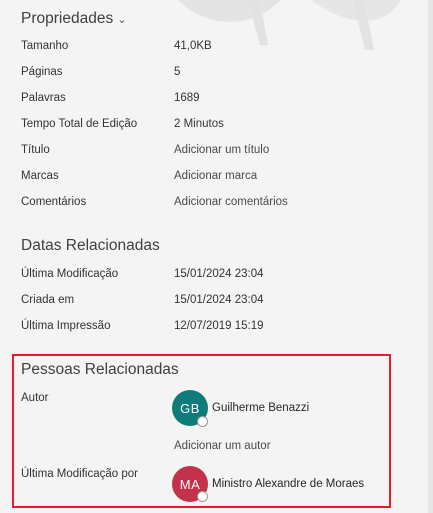 The width and height of the screenshot is (433, 513). What do you see at coordinates (35, 398) in the screenshot?
I see `author-label: Autor` at bounding box center [35, 398].